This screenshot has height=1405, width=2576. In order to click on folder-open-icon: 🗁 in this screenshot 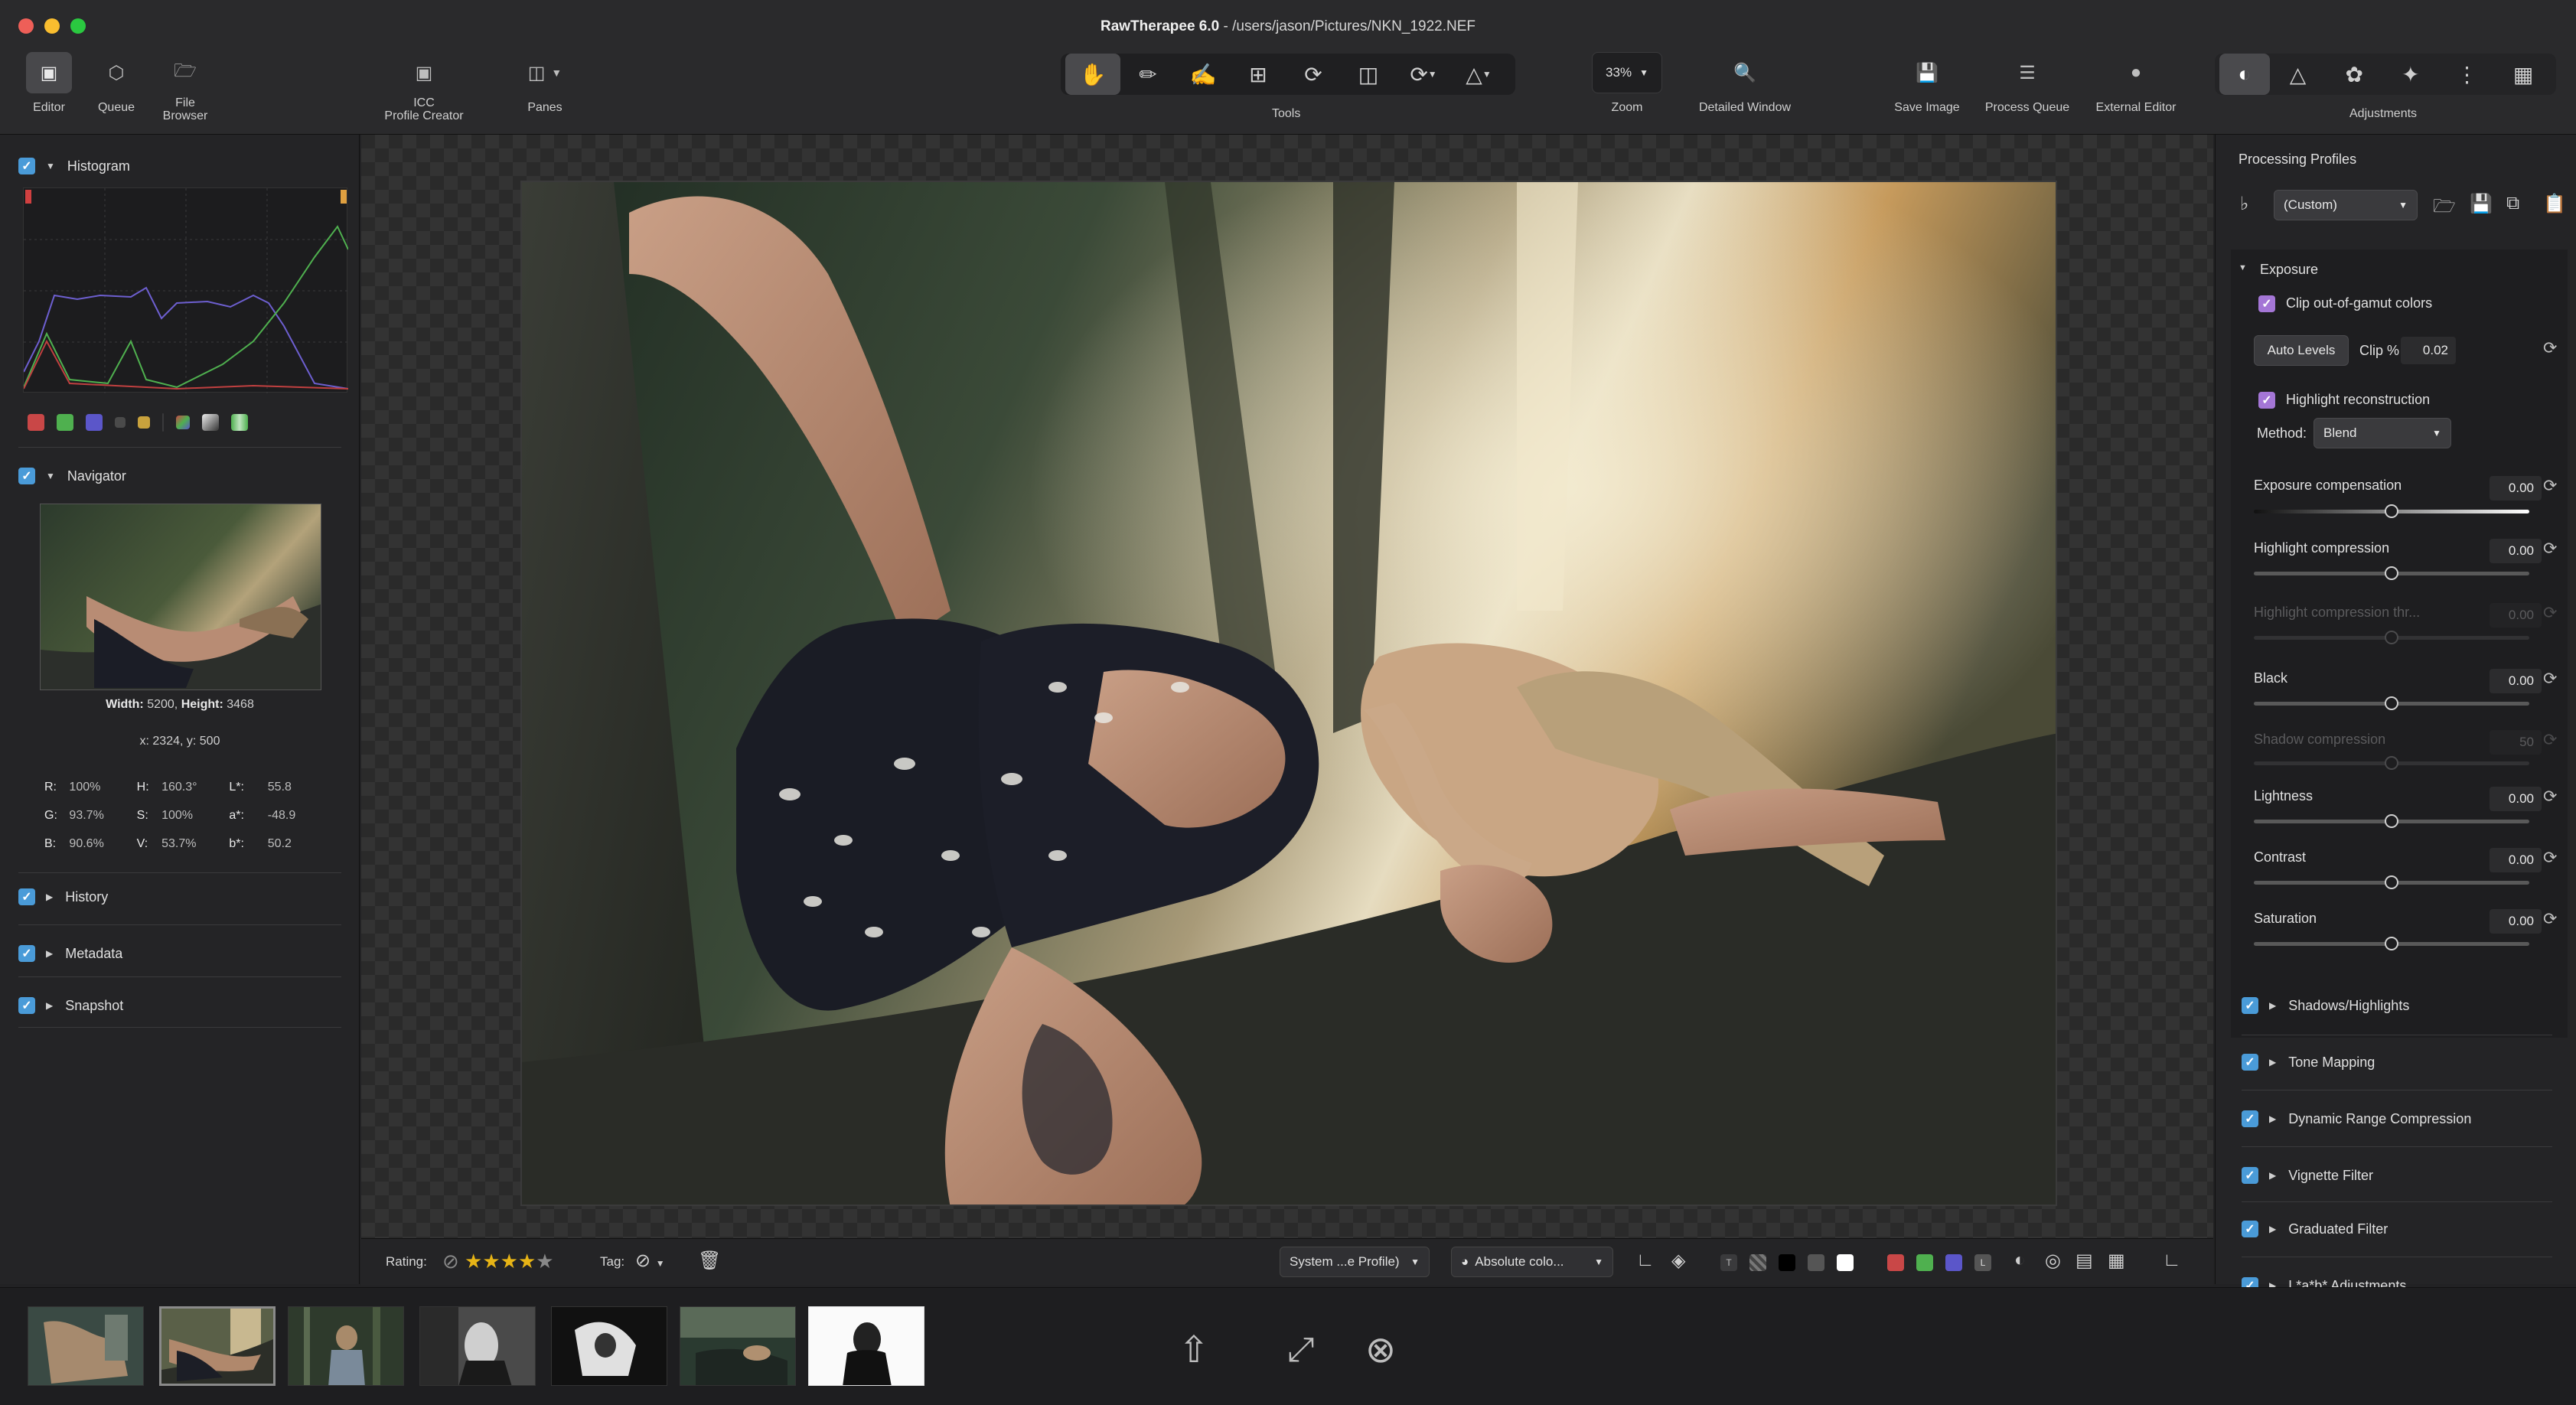, I will do `click(2444, 208)`.